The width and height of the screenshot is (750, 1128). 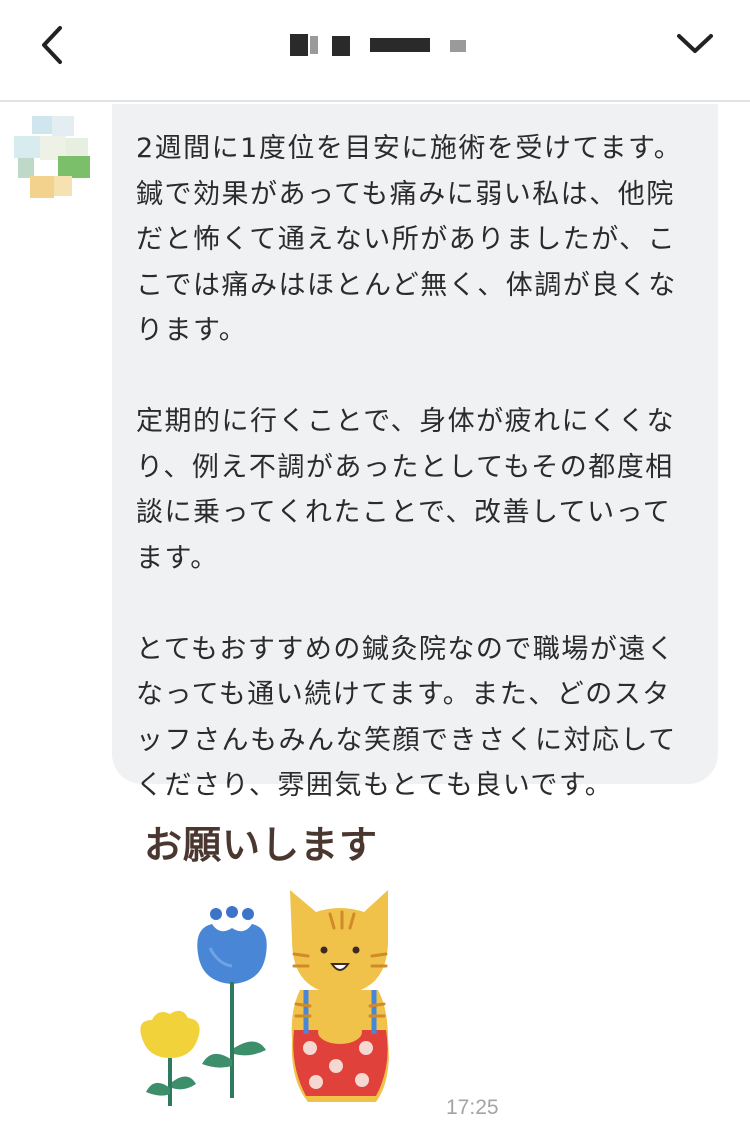 I want to click on sticker: お願いします, so click(x=275, y=960).